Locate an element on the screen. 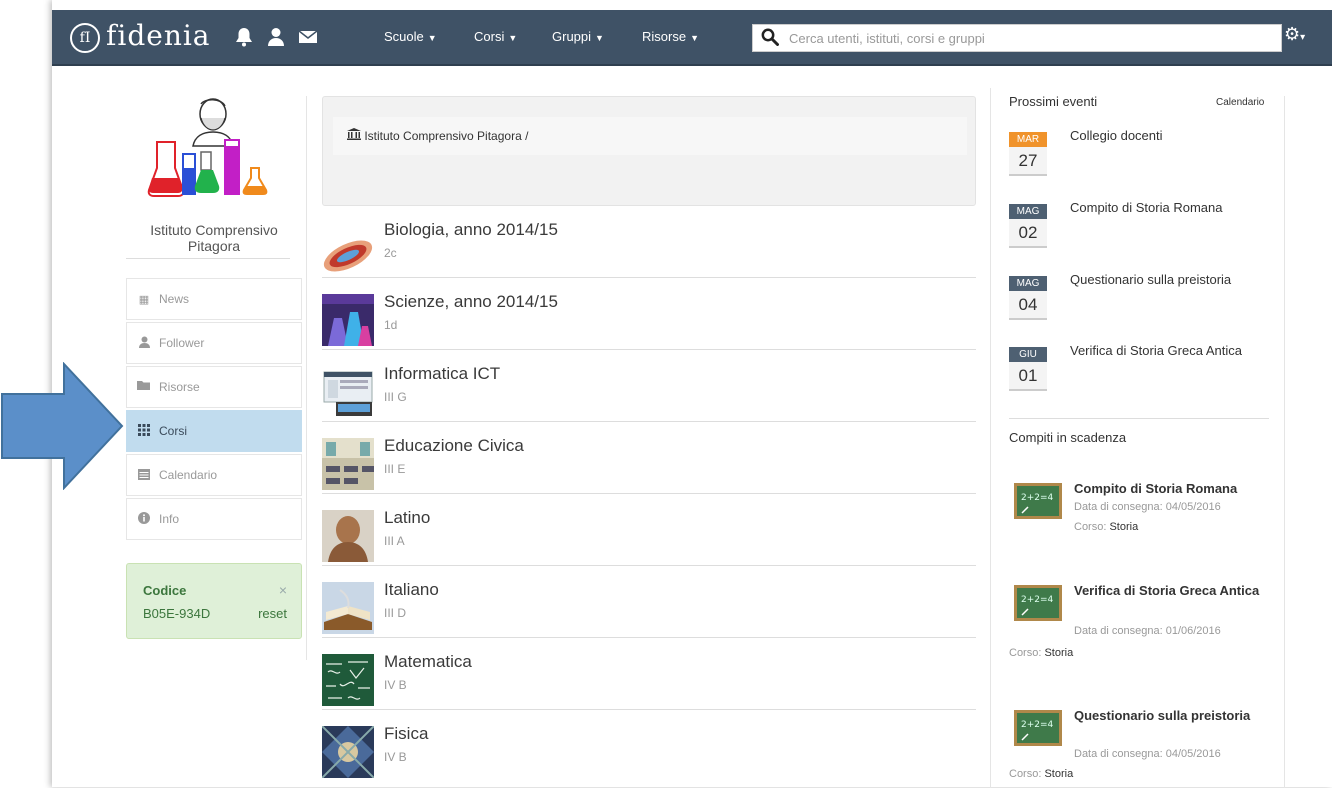 The height and width of the screenshot is (788, 1332). logo-mark: fI is located at coordinates (85, 38).